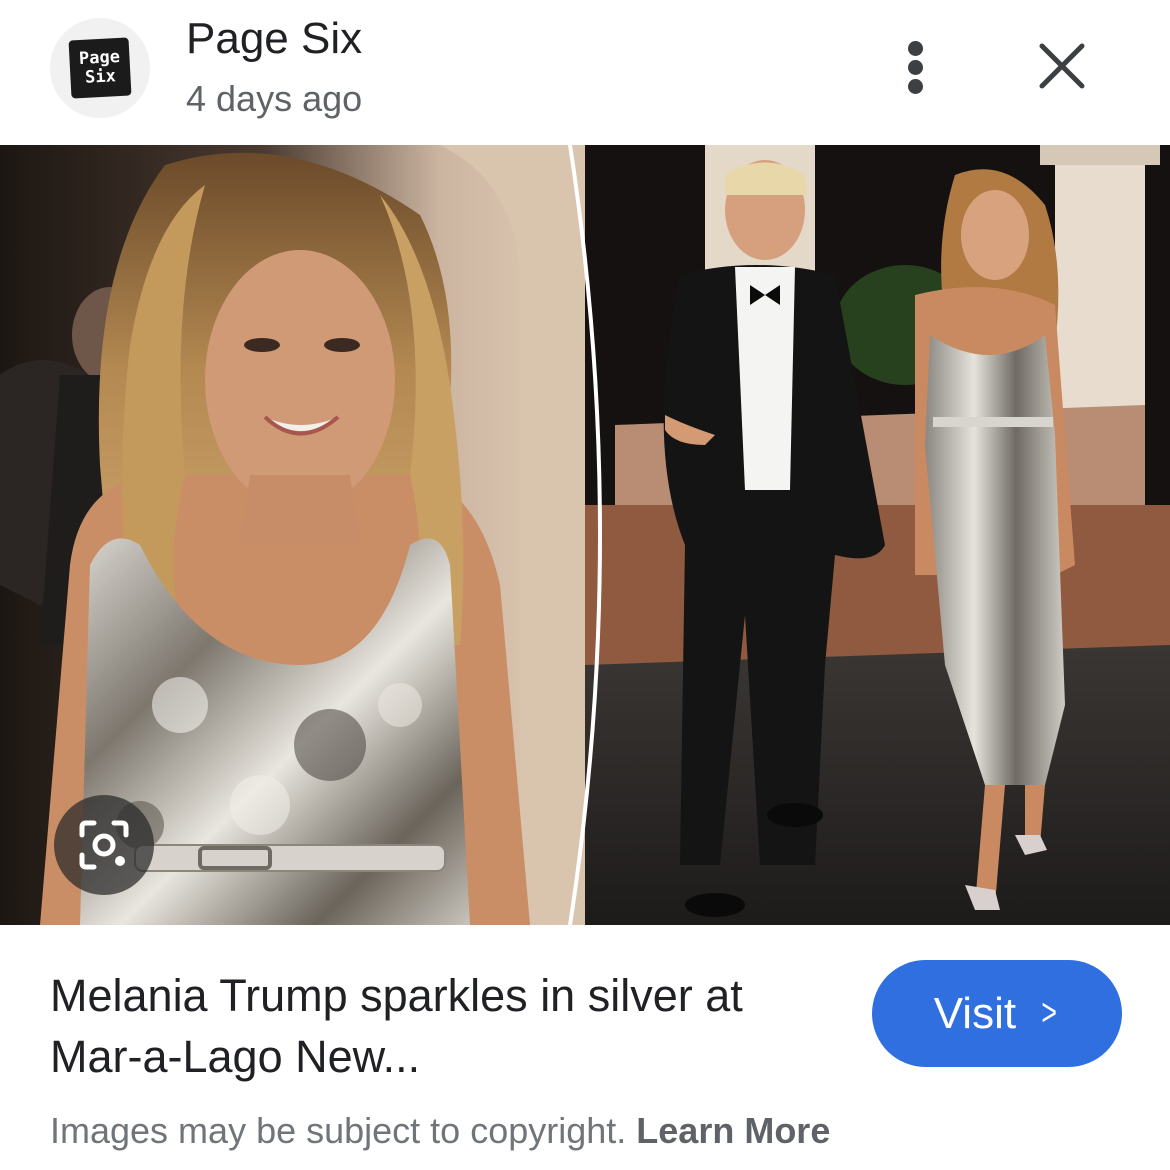 This screenshot has width=1170, height=1170. I want to click on image-divider, so click(585, 535).